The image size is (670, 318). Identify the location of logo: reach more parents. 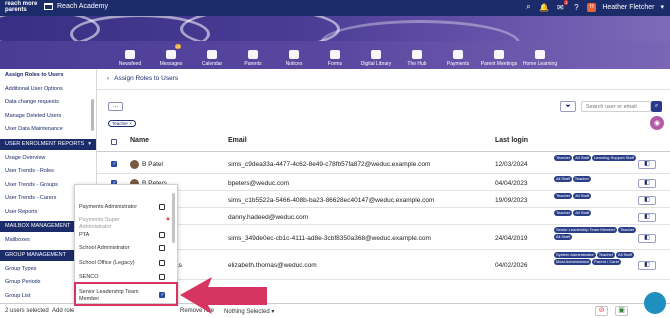
(21, 7).